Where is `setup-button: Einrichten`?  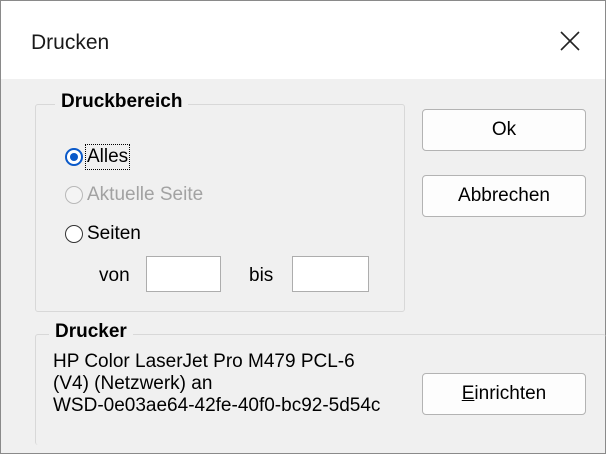 setup-button: Einrichten is located at coordinates (504, 394).